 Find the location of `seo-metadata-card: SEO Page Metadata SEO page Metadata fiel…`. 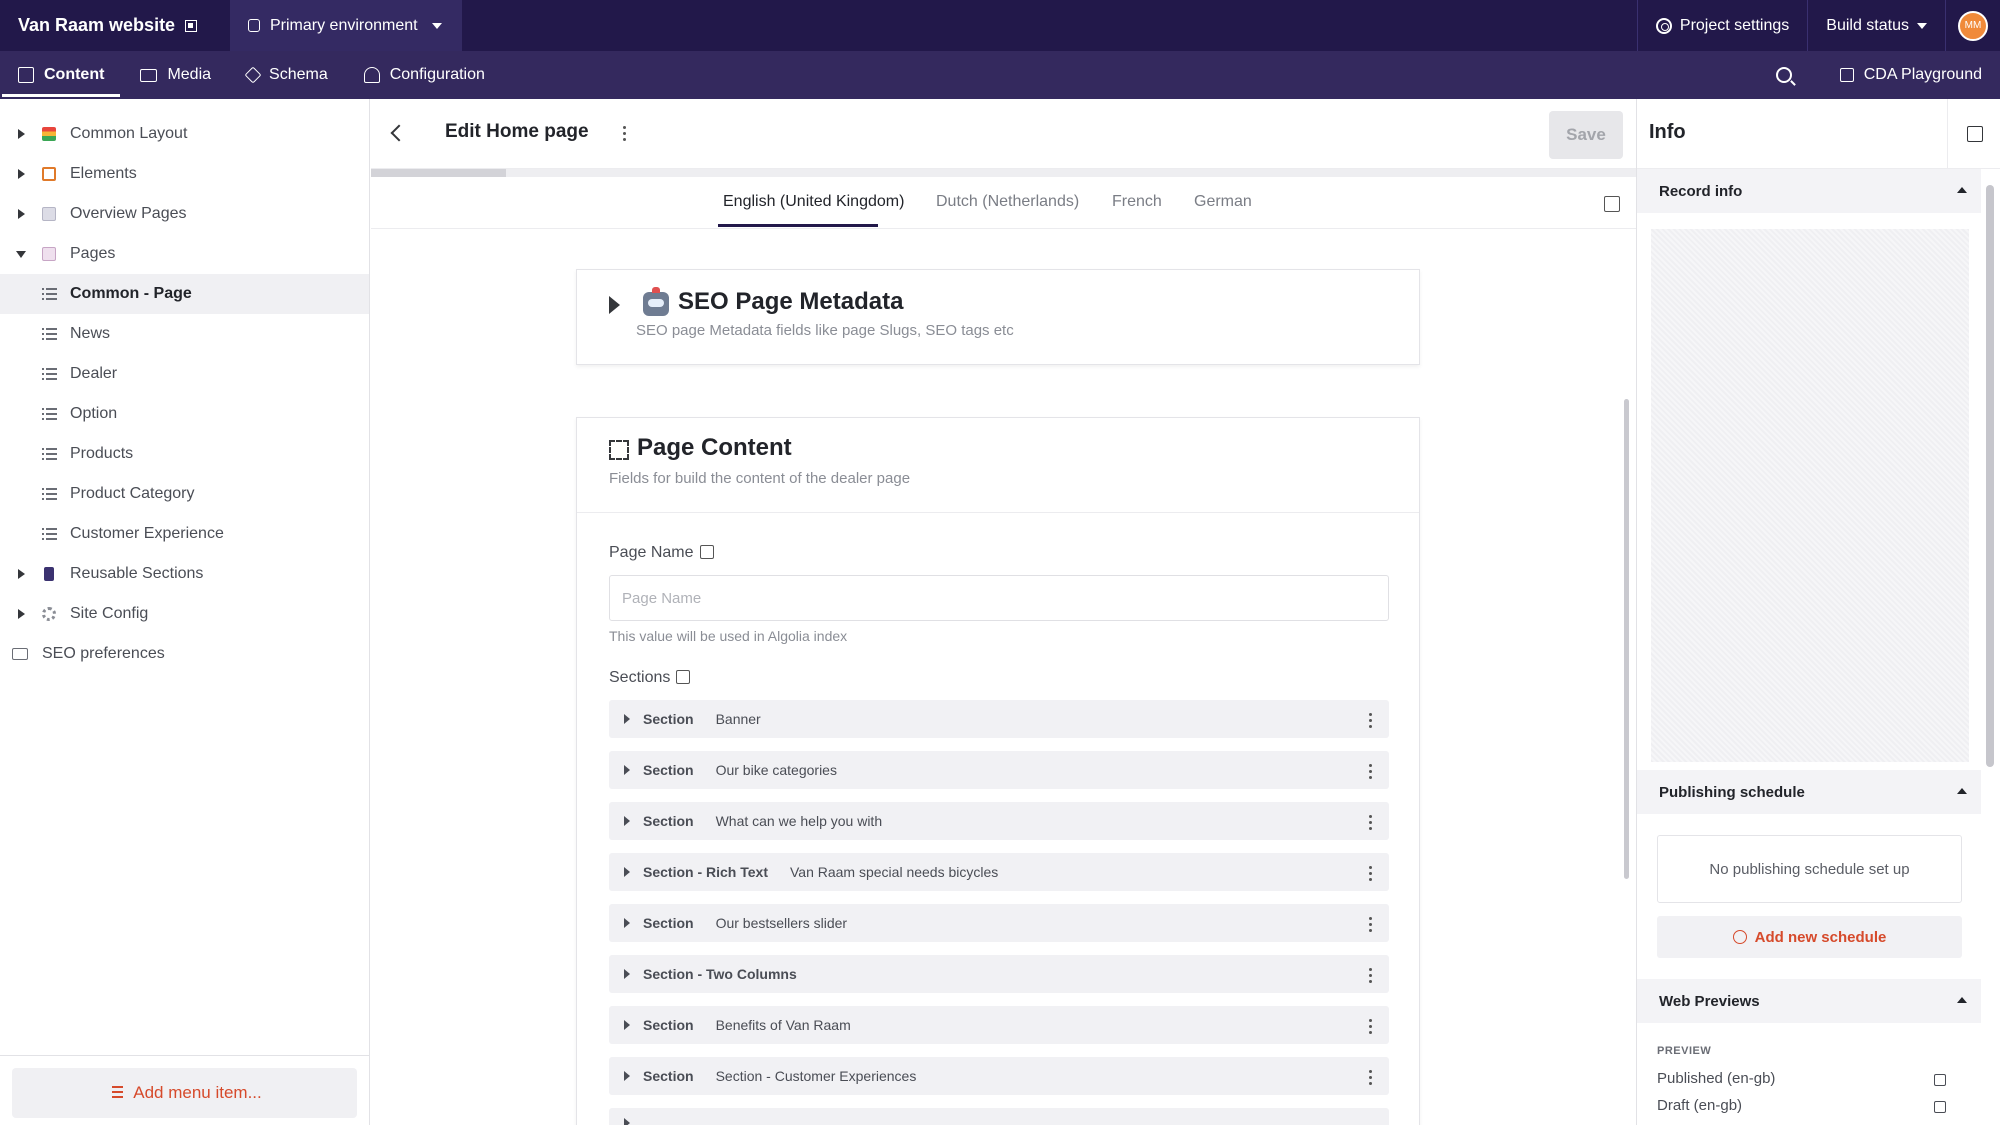

seo-metadata-card: SEO Page Metadata SEO page Metadata fiel… is located at coordinates (998, 317).